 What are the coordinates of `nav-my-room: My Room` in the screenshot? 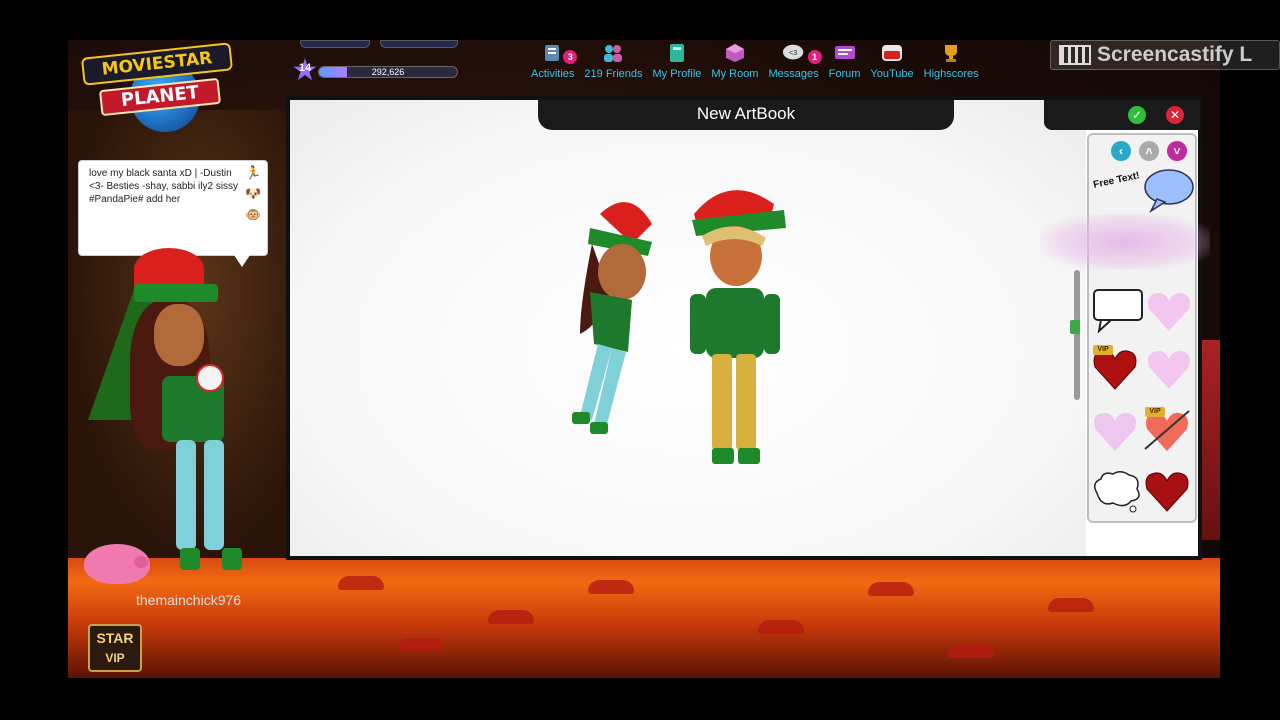 It's located at (734, 64).